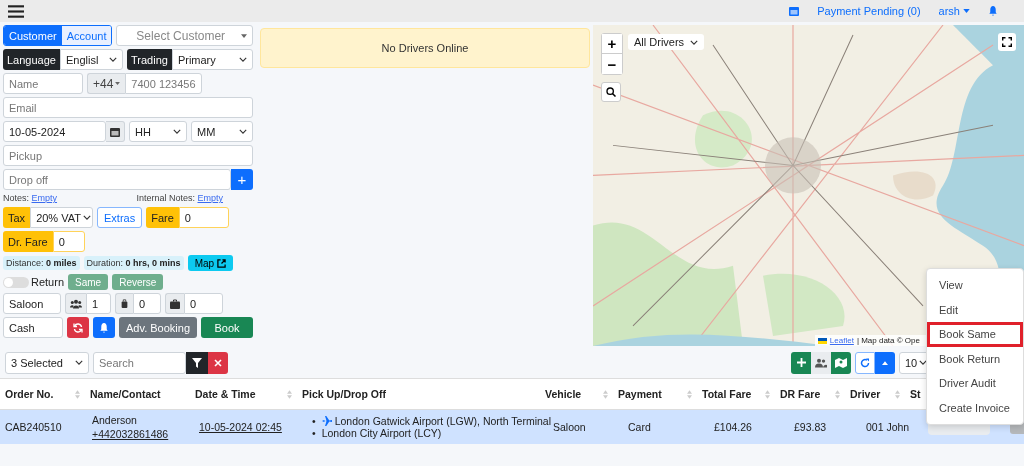 This screenshot has width=1024, height=466. I want to click on filter-button, so click(197, 362).